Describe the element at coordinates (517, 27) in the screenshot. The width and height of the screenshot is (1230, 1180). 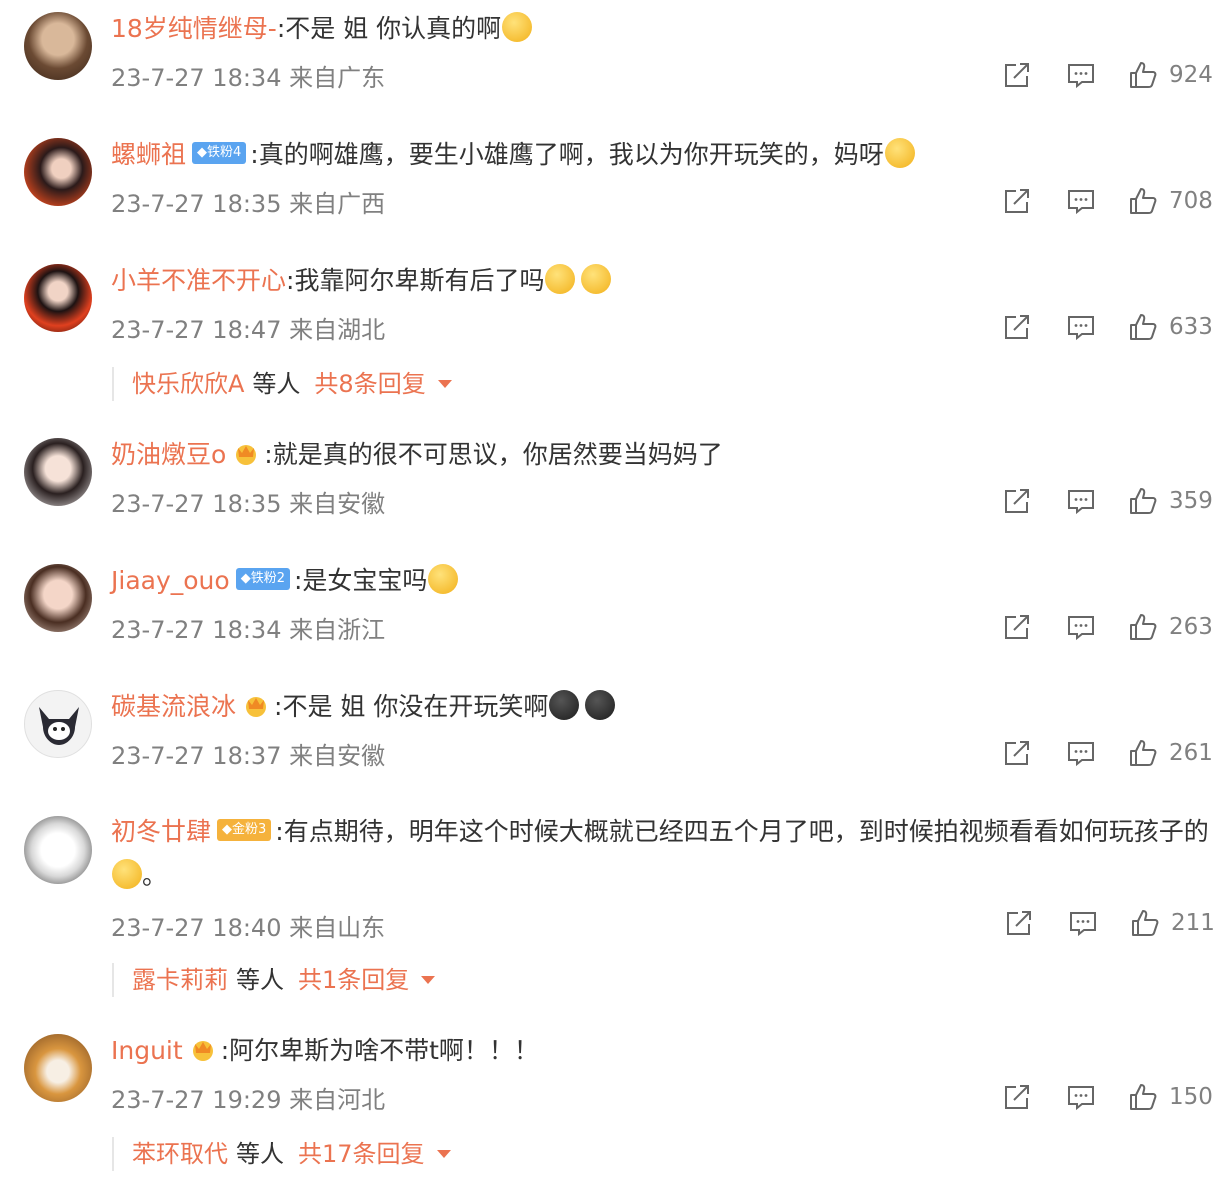
I see `sad-face-emoji-icon` at that location.